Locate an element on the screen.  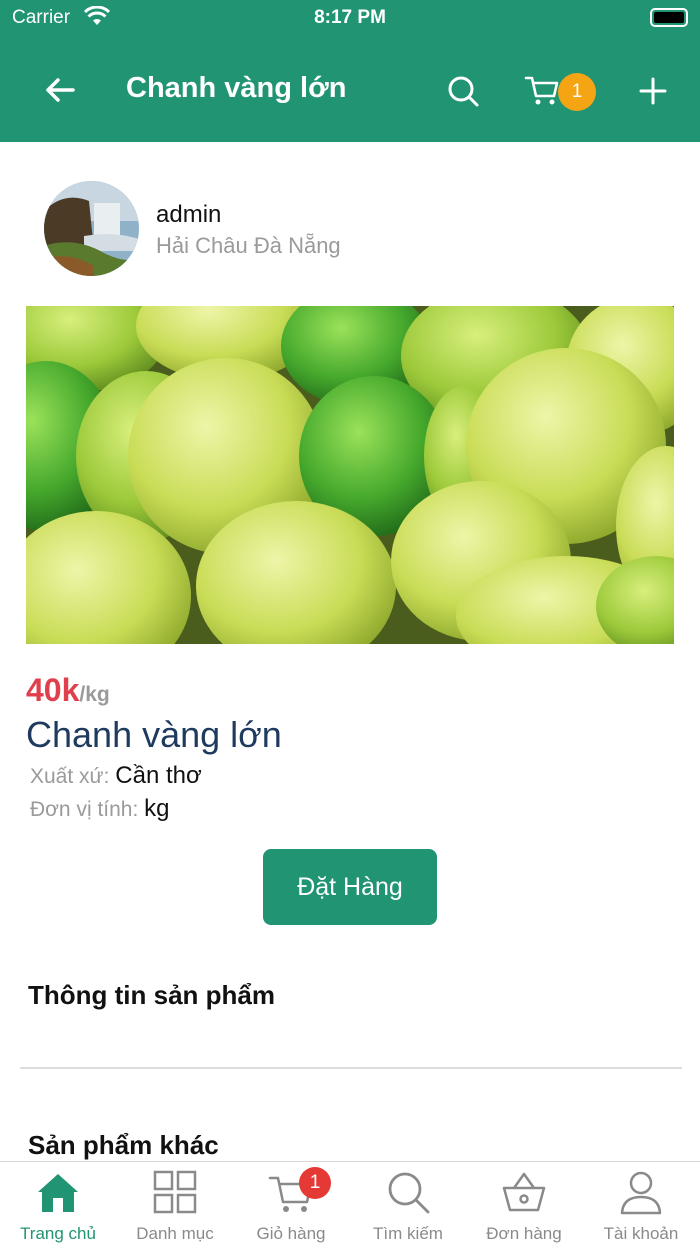
tab-label: Tìm kiếm is located at coordinates (408, 1233).